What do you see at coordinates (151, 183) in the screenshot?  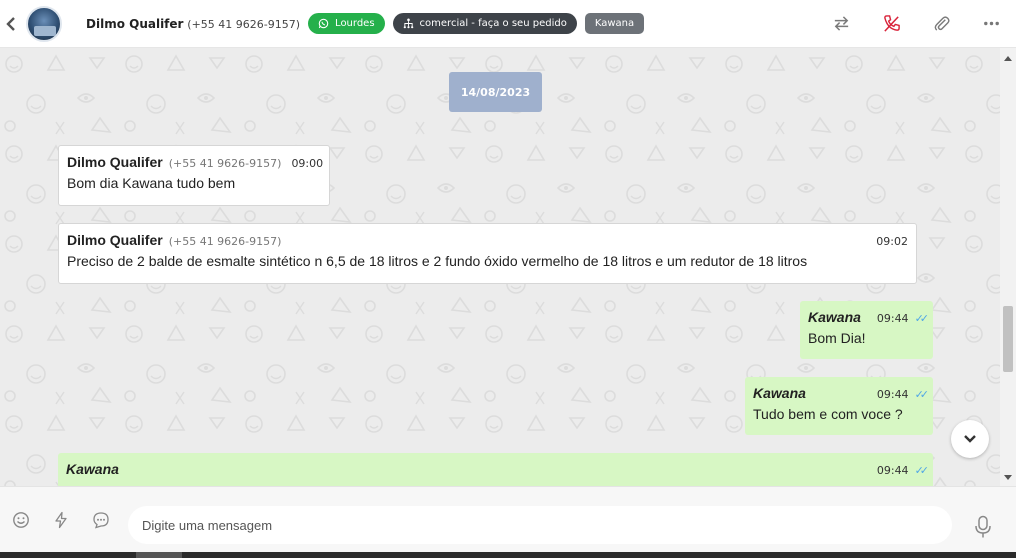 I see `message-text: Bom dia Kawana tudo bem` at bounding box center [151, 183].